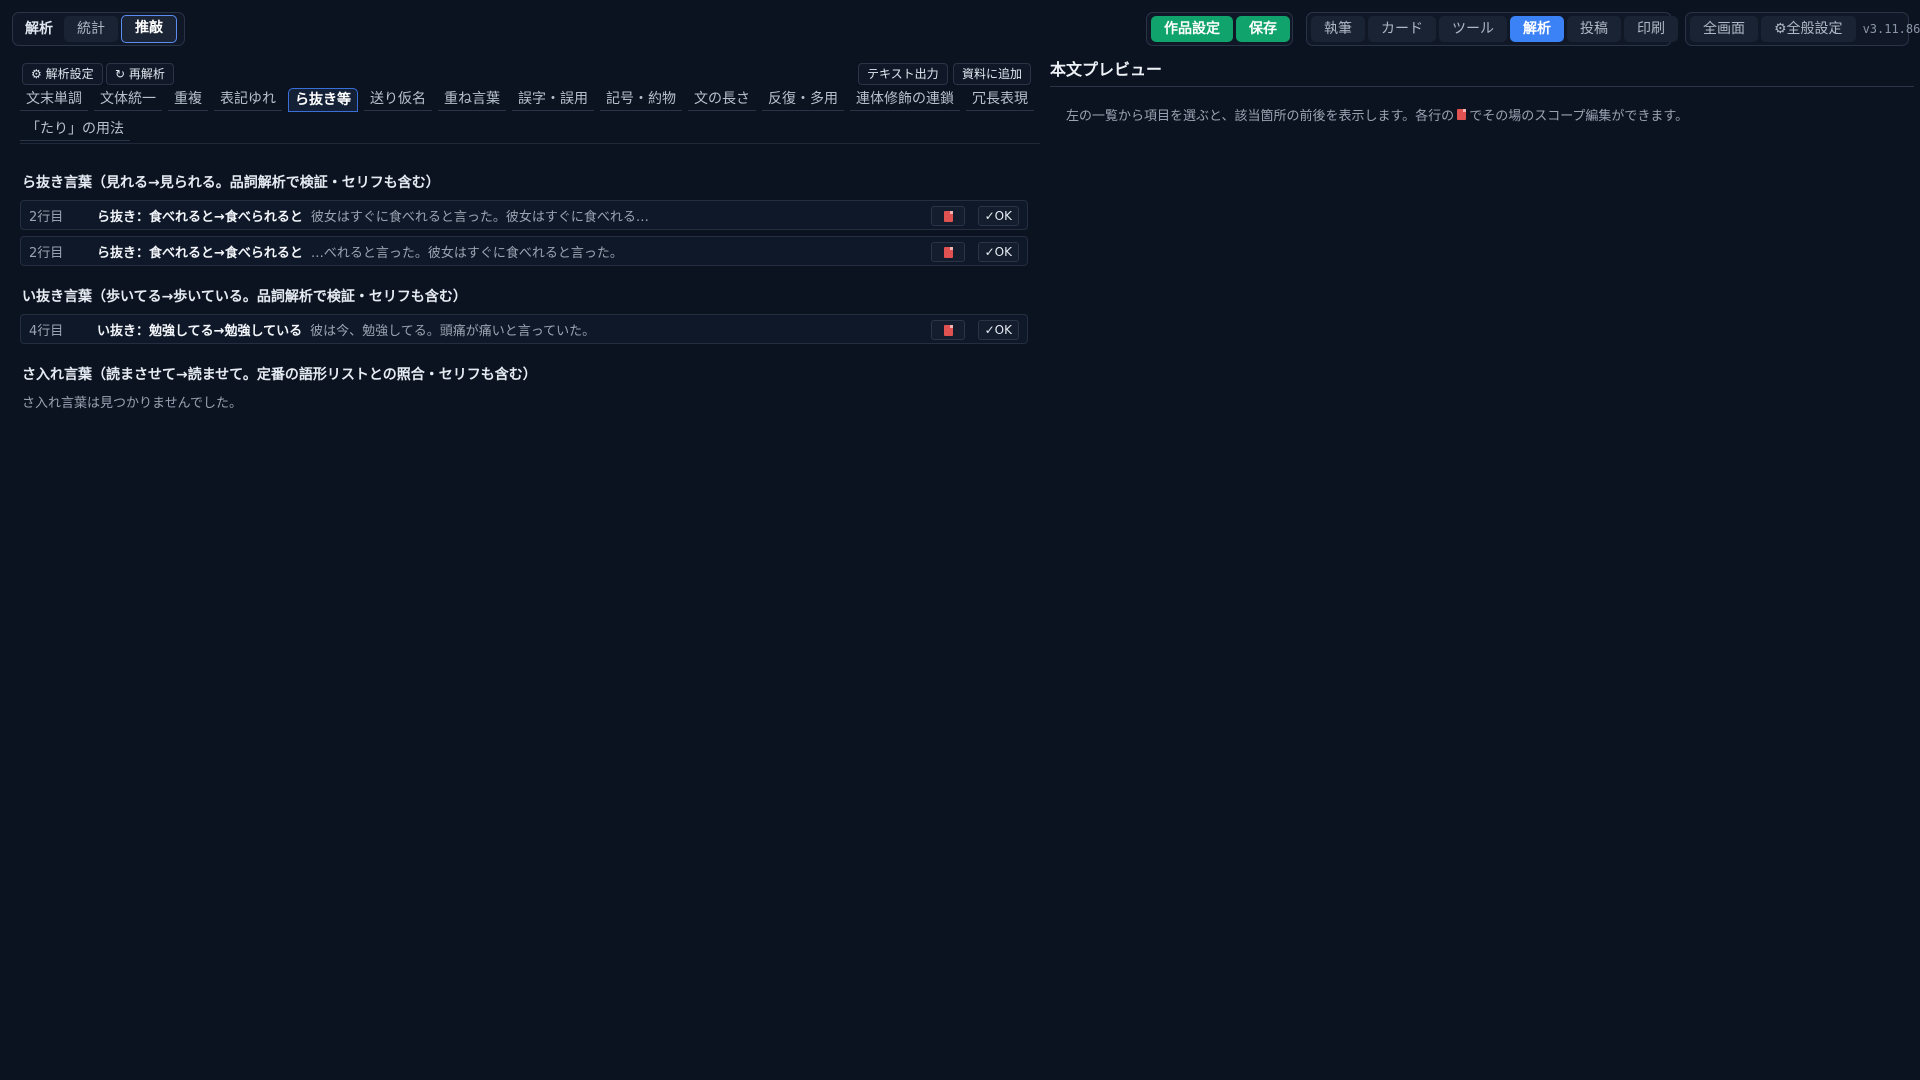 This screenshot has width=1920, height=1080. Describe the element at coordinates (1808, 29) in the screenshot. I see `general-settings-button: ⚙全般設定` at that location.